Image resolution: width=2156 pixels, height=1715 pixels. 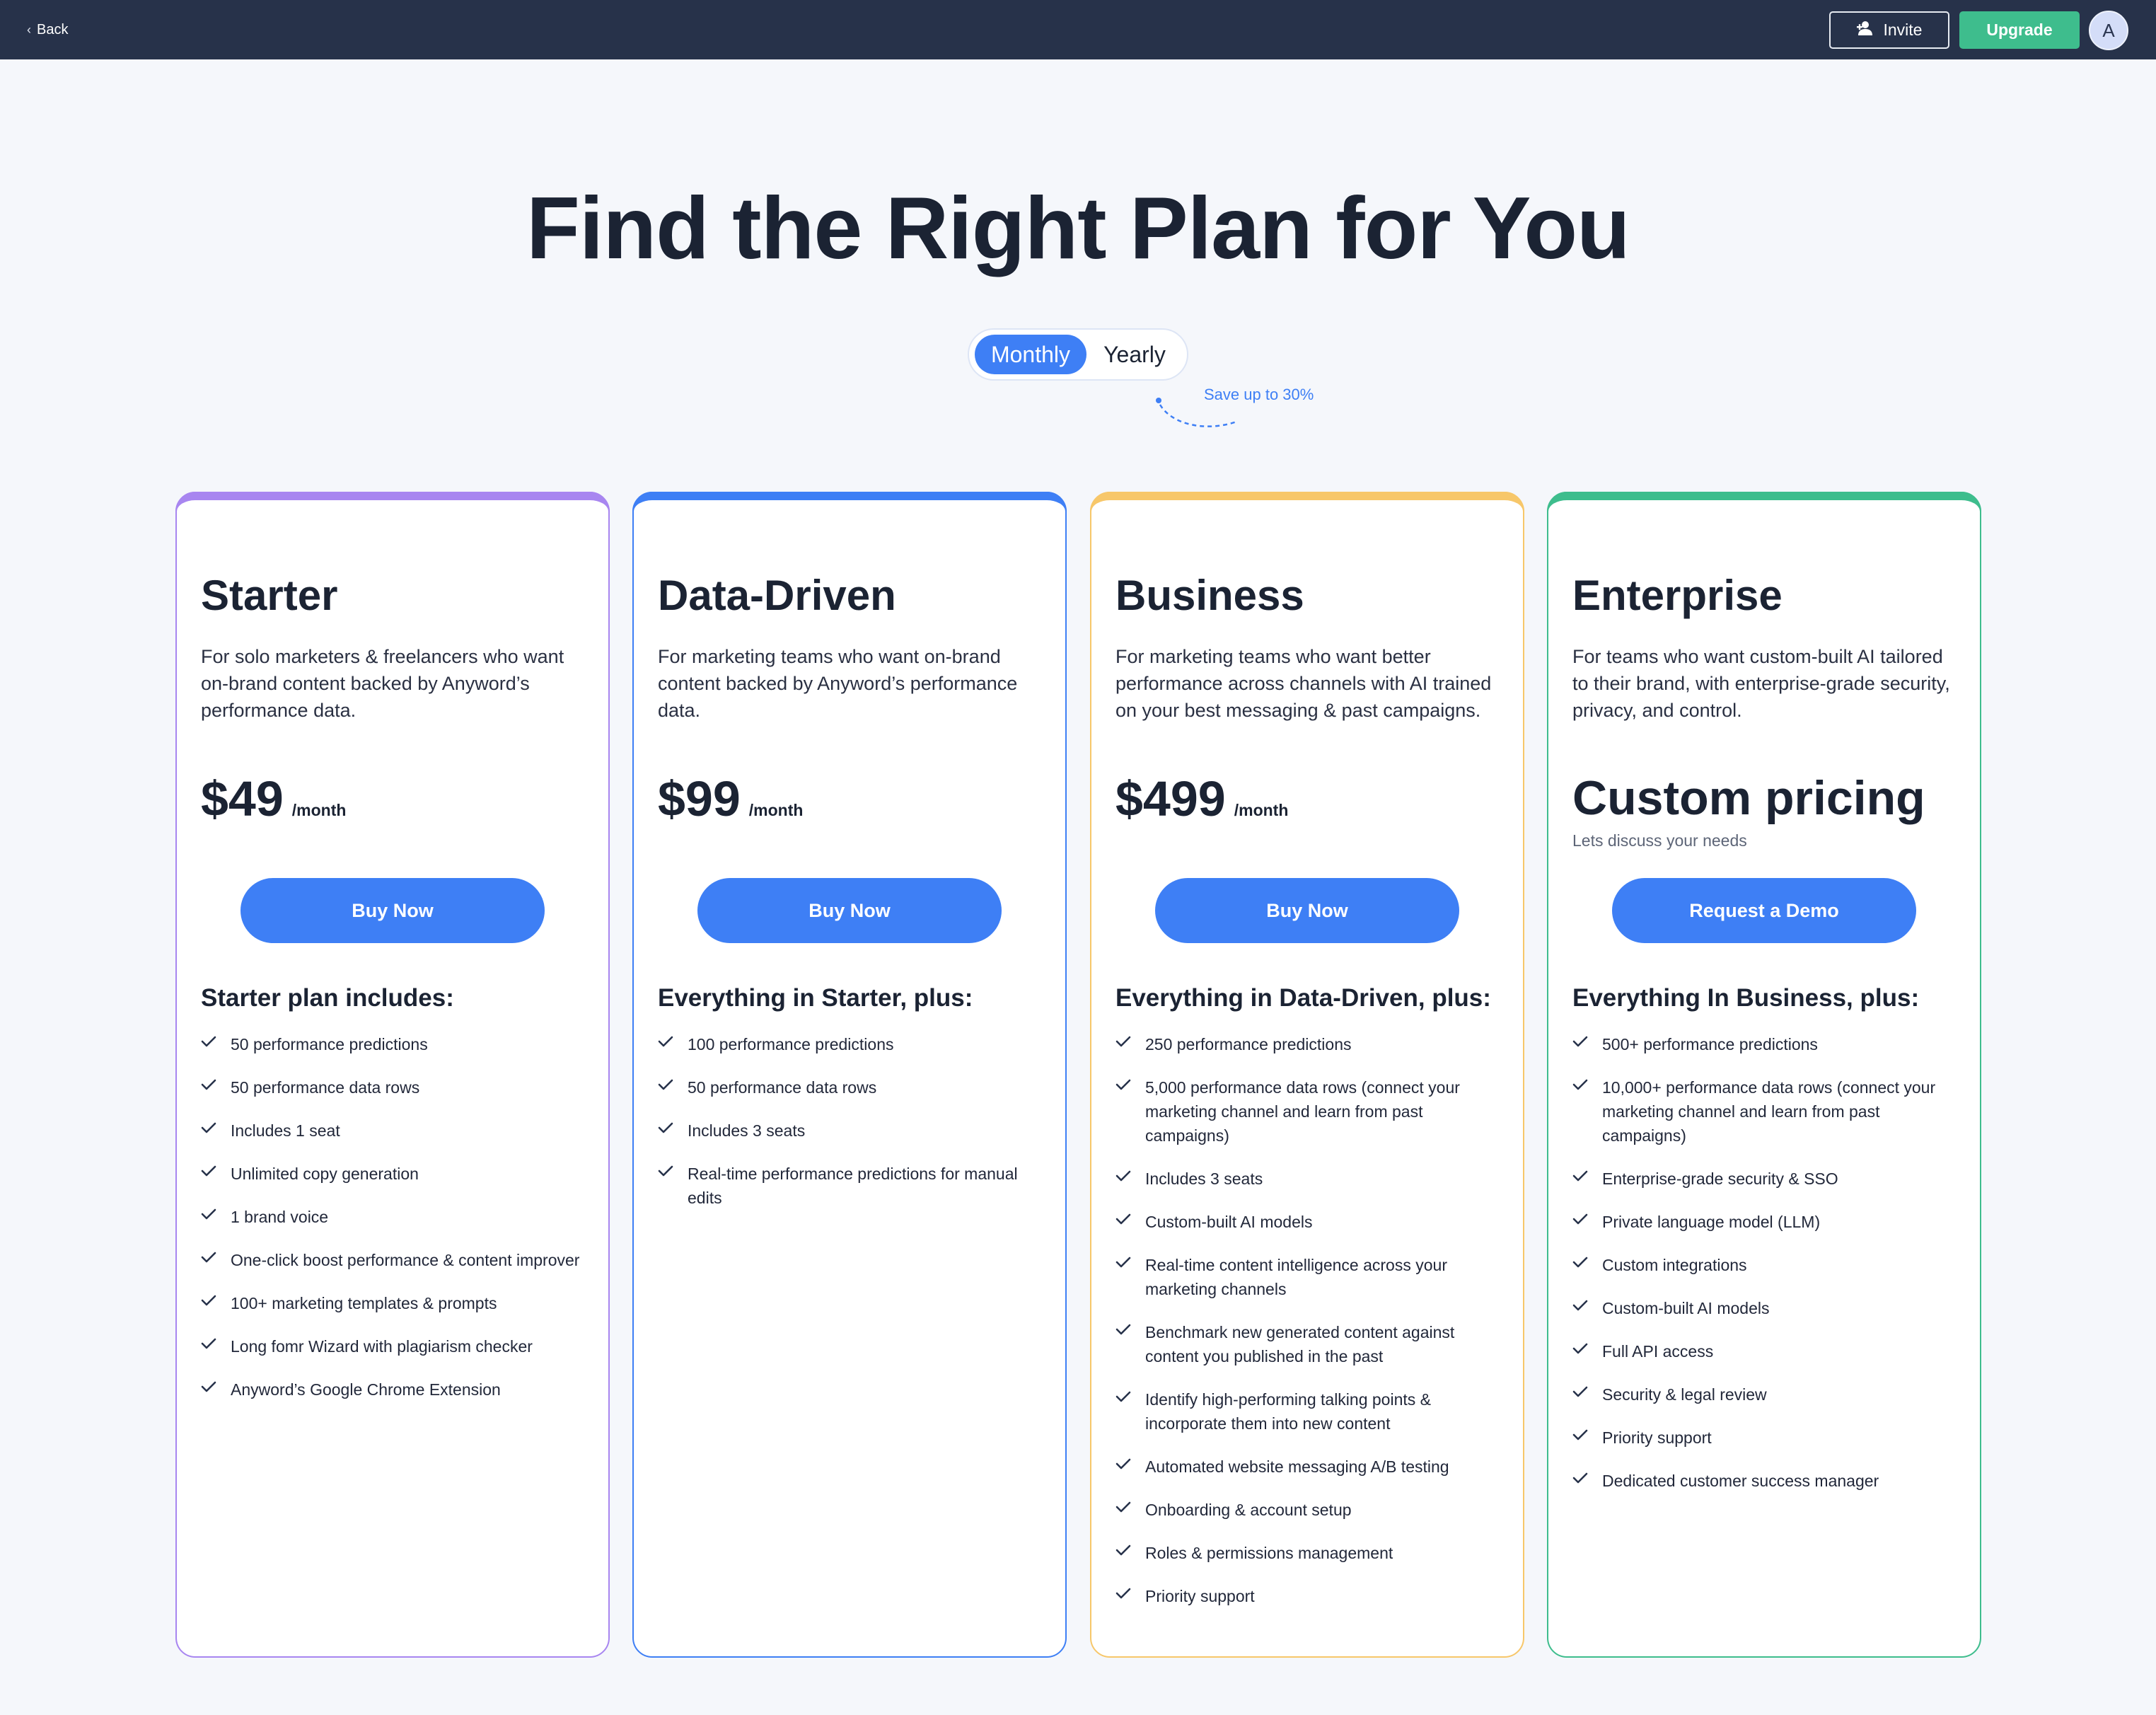 What do you see at coordinates (1209, 595) in the screenshot?
I see `plan-name: Business` at bounding box center [1209, 595].